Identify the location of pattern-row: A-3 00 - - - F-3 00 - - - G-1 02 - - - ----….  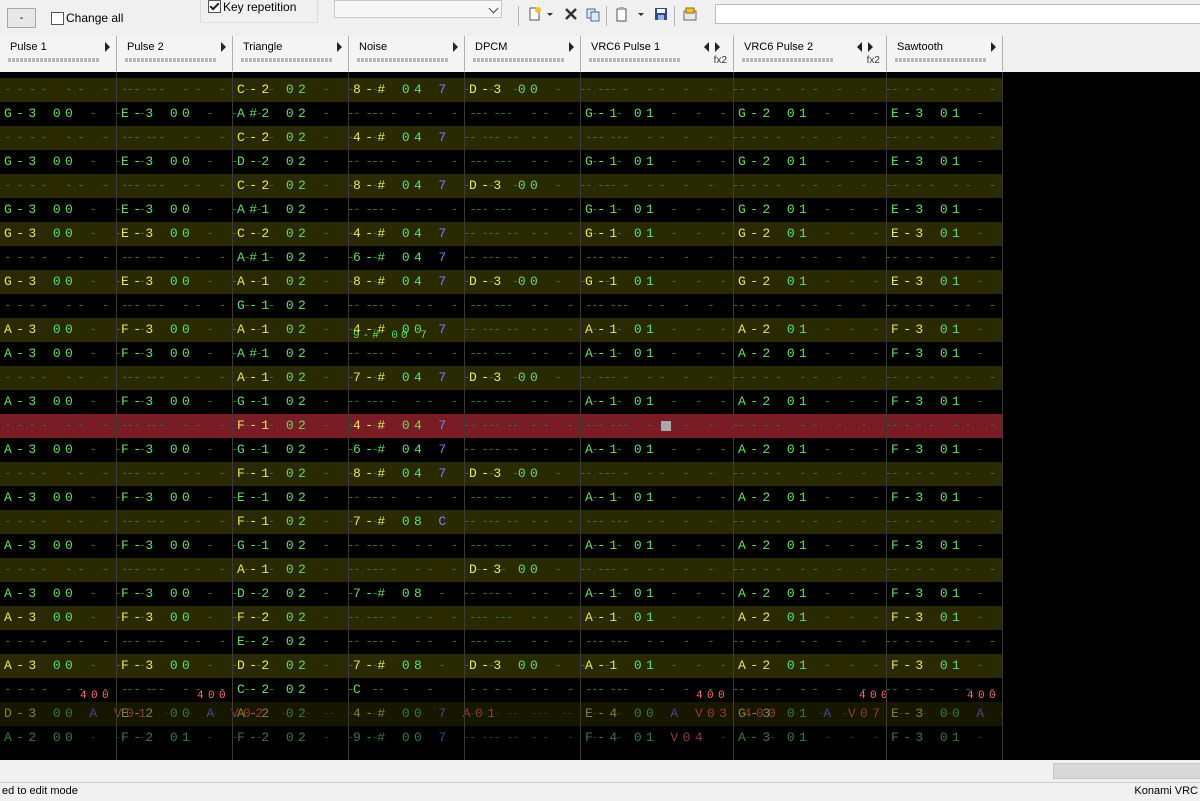
(501, 402).